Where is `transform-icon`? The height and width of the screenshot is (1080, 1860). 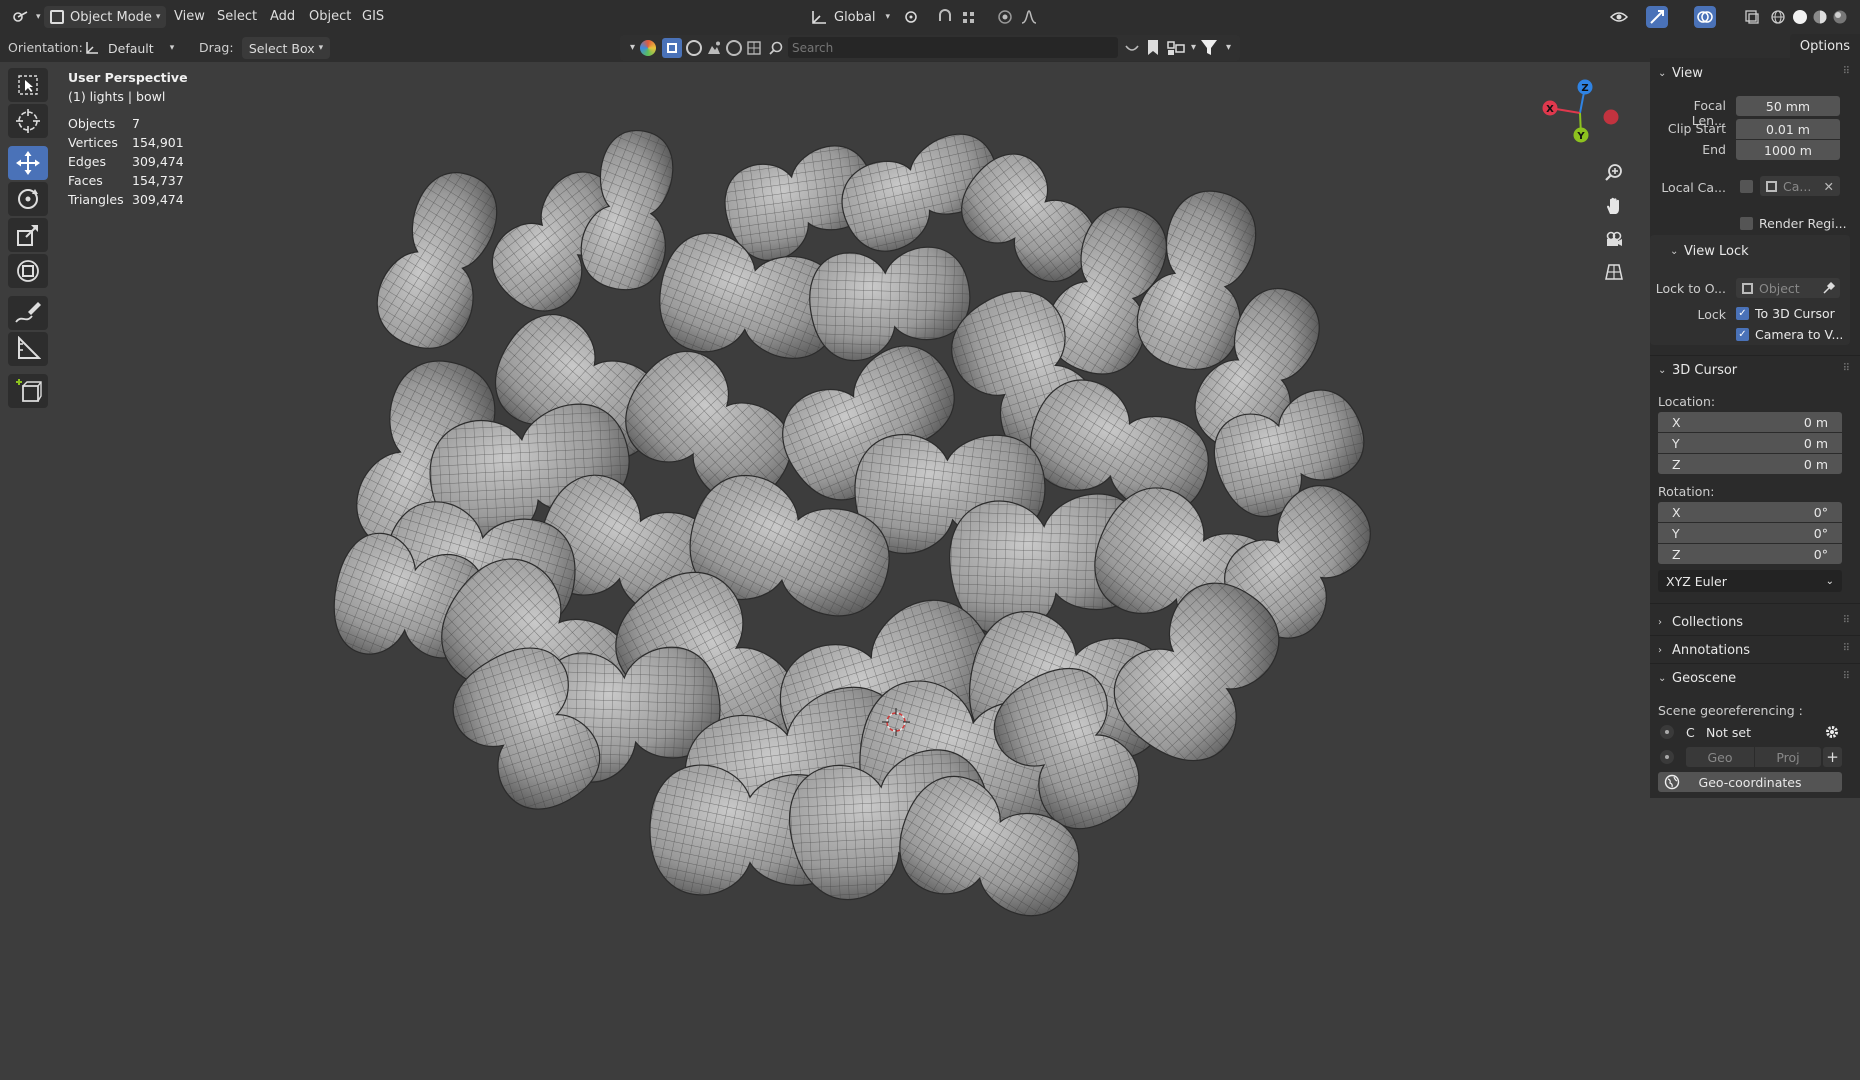
transform-icon is located at coordinates (28, 271).